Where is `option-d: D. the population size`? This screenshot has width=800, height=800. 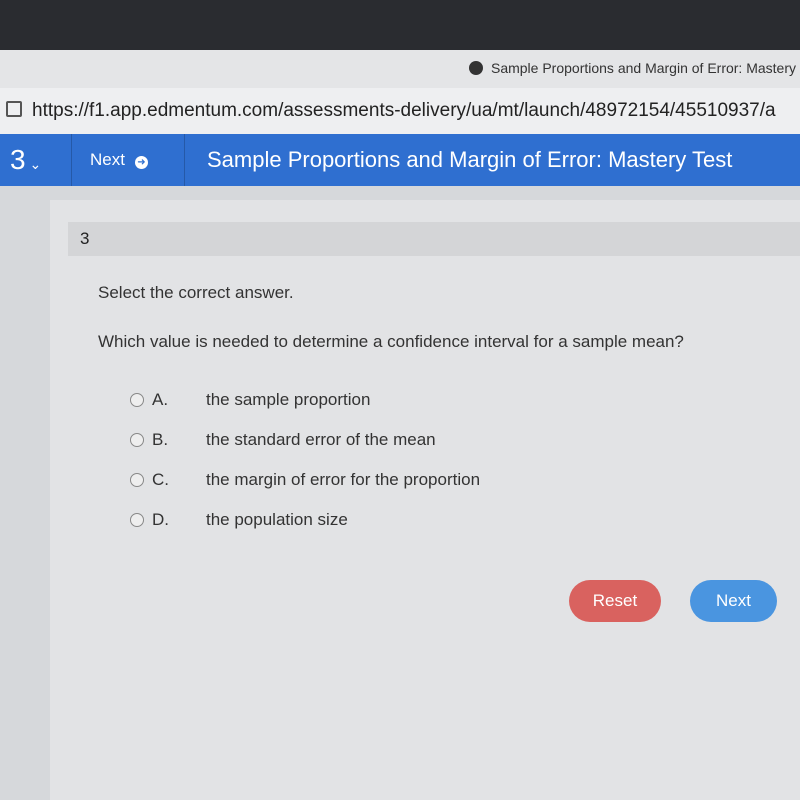
option-d: D. the population size is located at coordinates (239, 520).